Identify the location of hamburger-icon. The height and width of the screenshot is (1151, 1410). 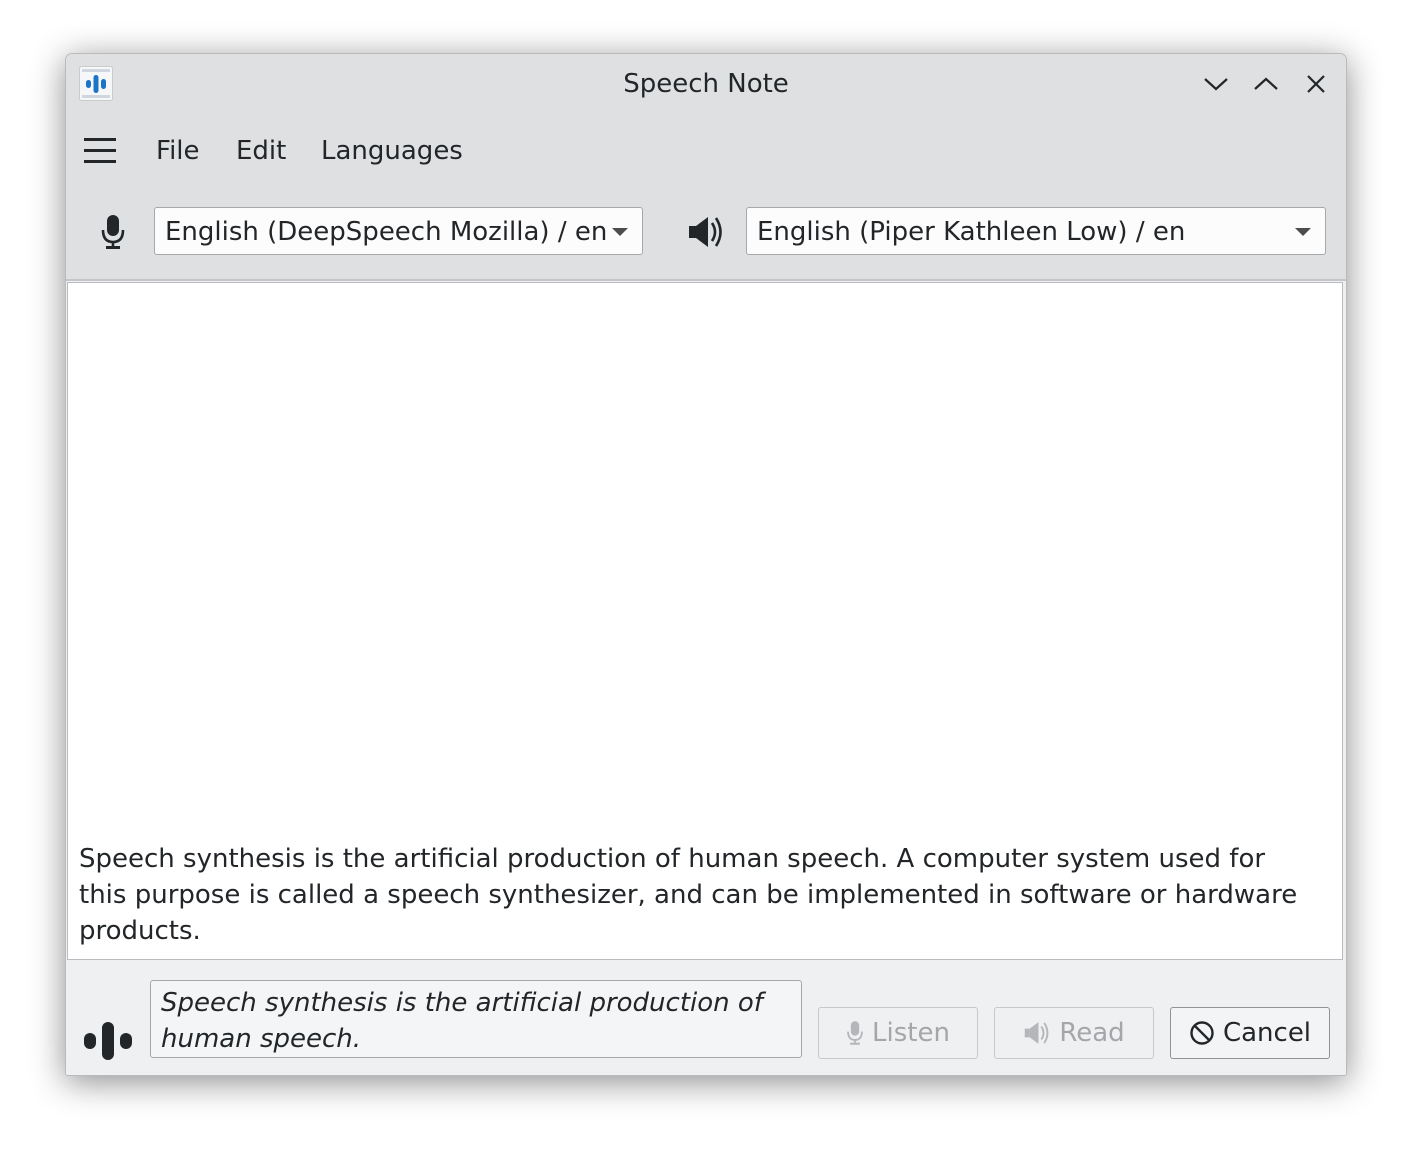
(100, 150).